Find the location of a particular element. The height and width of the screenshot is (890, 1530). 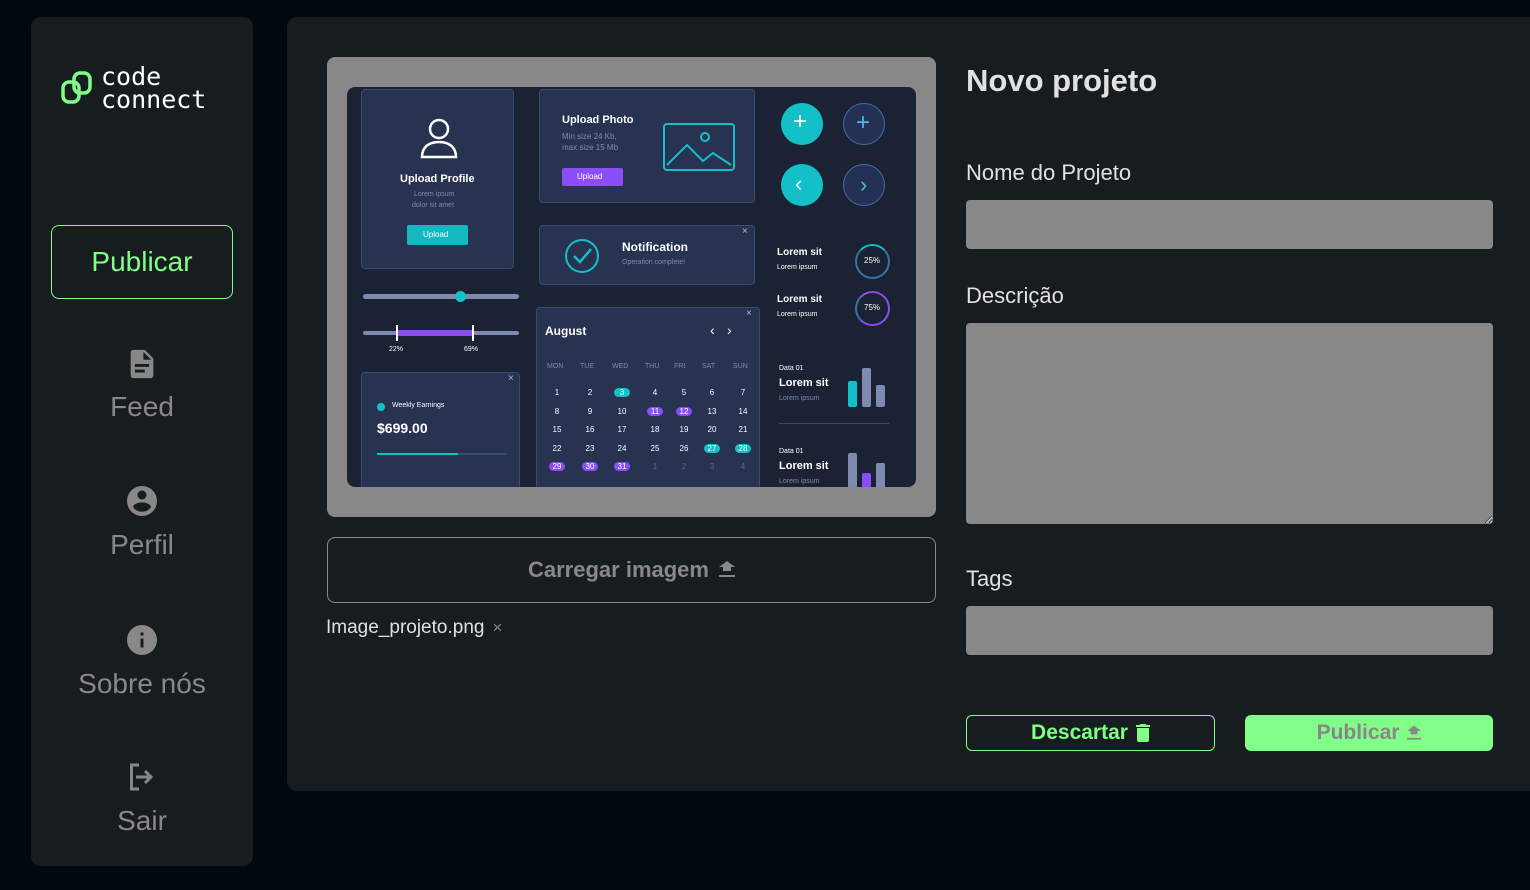

tags-label: Tags is located at coordinates (989, 578).